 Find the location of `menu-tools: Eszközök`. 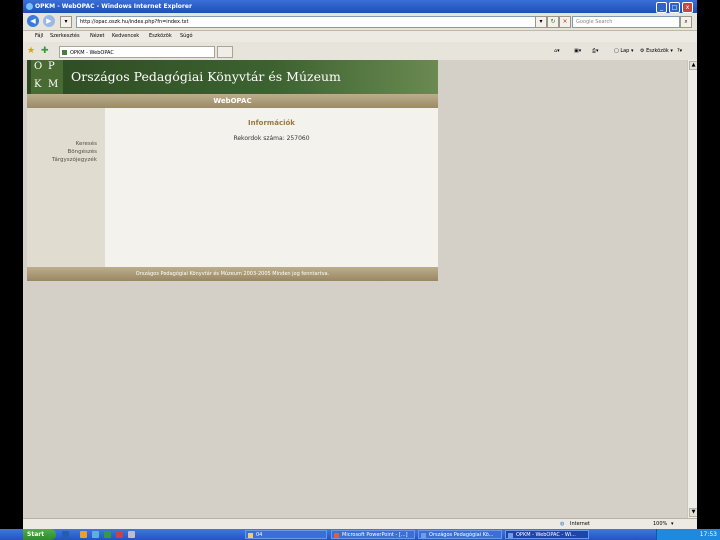

menu-tools: Eszközök is located at coordinates (160, 36).